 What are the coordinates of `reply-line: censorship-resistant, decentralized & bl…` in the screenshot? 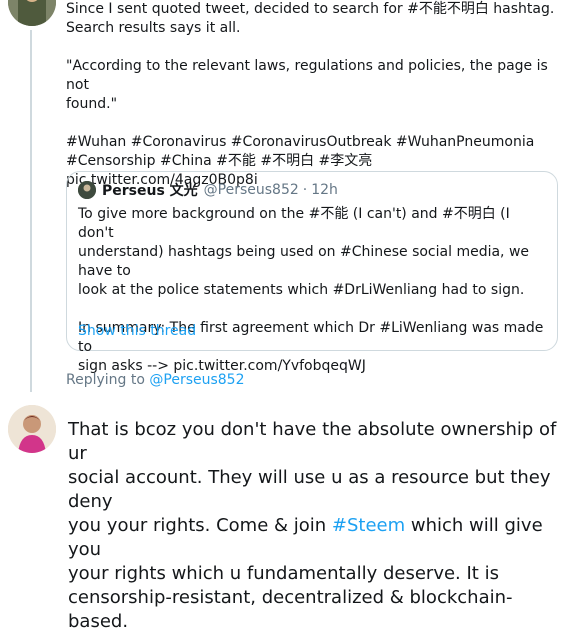 It's located at (290, 609).